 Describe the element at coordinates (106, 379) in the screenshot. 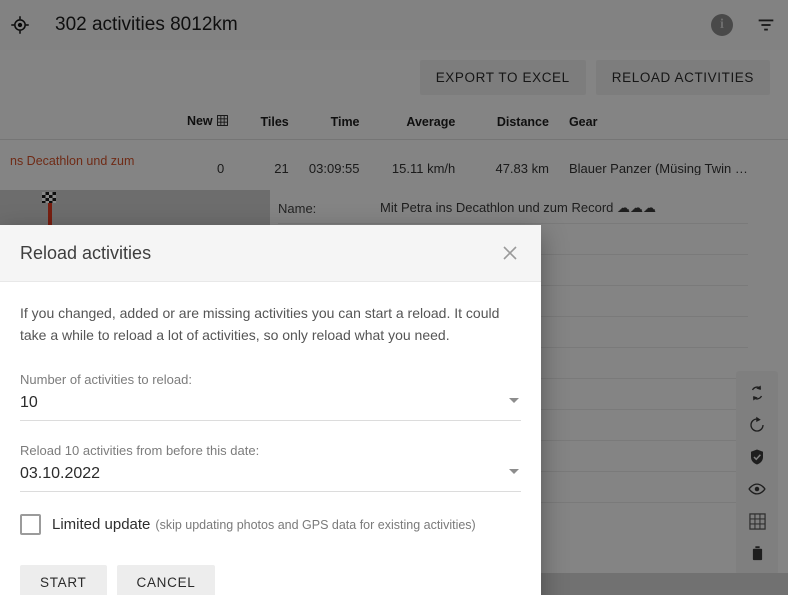

I see `activity-count-label: Number of activities to reload:` at that location.